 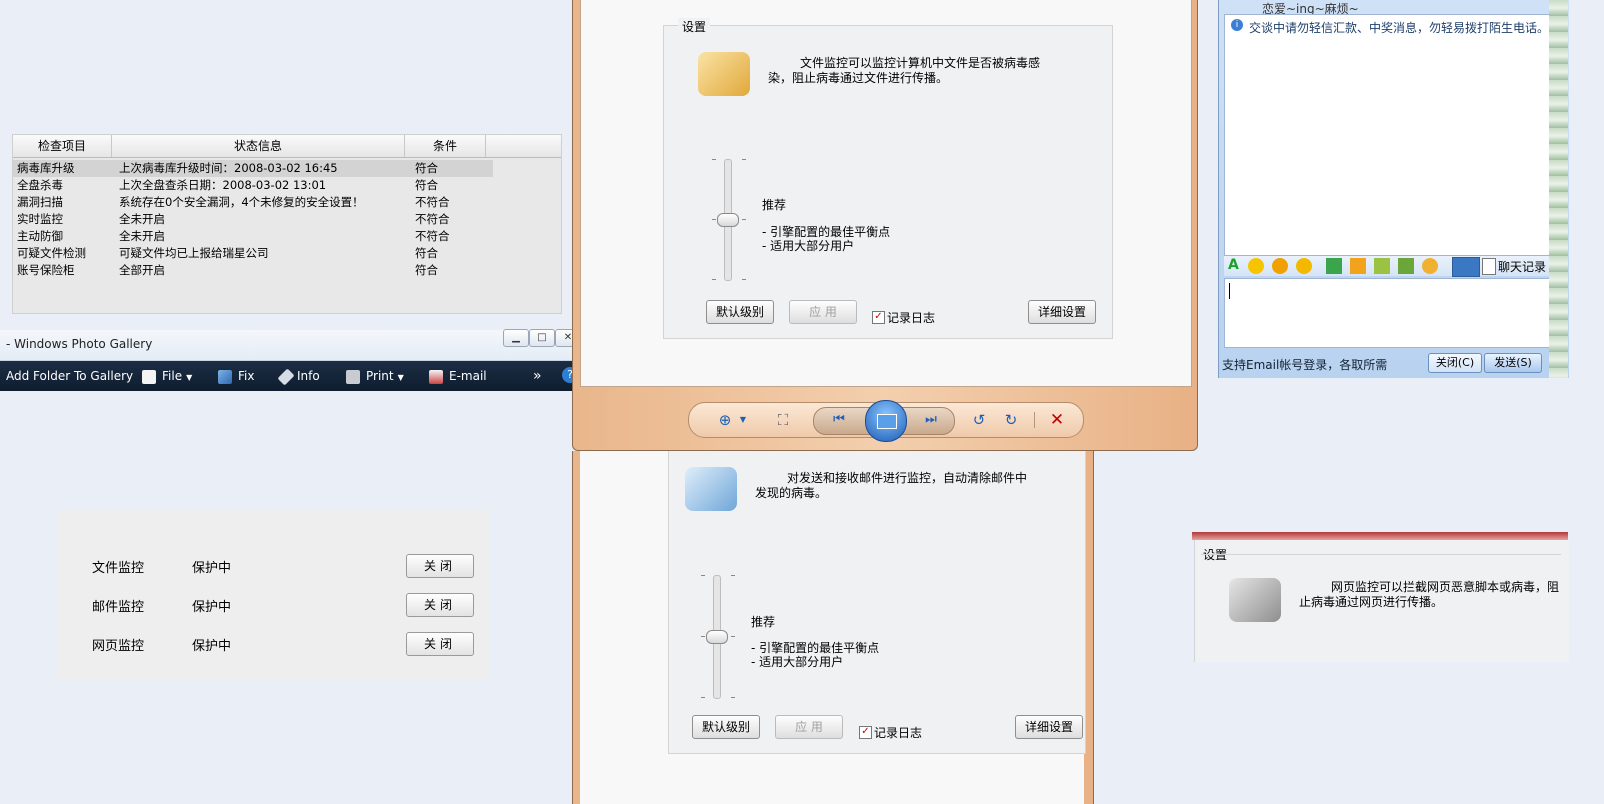 What do you see at coordinates (353, 376) in the screenshot?
I see `printer-icon` at bounding box center [353, 376].